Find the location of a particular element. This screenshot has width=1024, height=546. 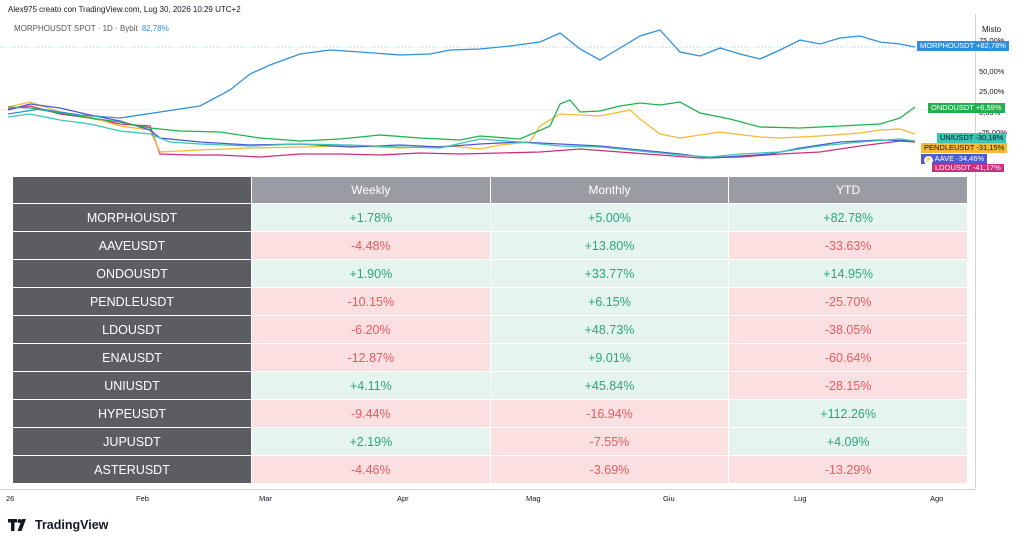

y-tick-25: 25,00% is located at coordinates (992, 91).